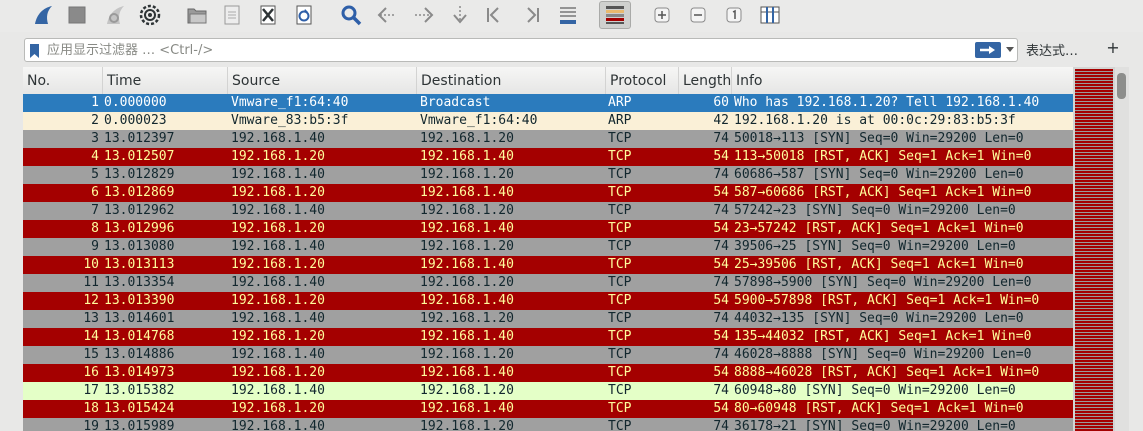 This screenshot has height=431, width=1143. Describe the element at coordinates (91, 425) in the screenshot. I see `packet-no: 19` at that location.